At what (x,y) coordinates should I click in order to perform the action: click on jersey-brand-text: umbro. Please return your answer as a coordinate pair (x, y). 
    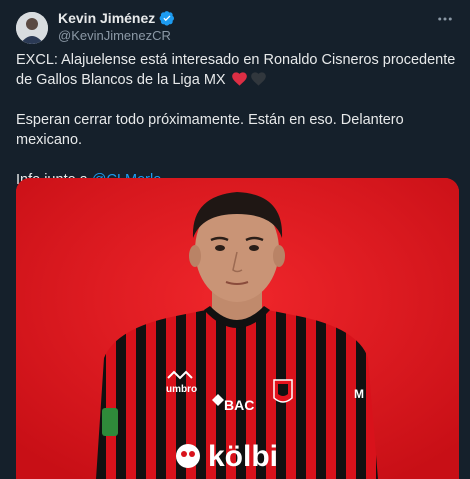
    Looking at the image, I should click on (181, 389).